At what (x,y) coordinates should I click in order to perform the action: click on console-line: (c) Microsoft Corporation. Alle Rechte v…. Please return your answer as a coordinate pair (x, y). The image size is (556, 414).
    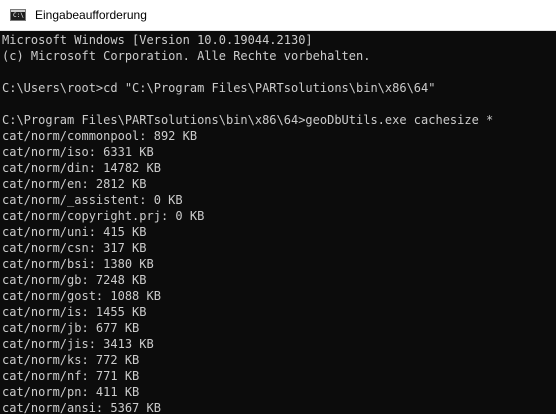
    Looking at the image, I should click on (186, 56).